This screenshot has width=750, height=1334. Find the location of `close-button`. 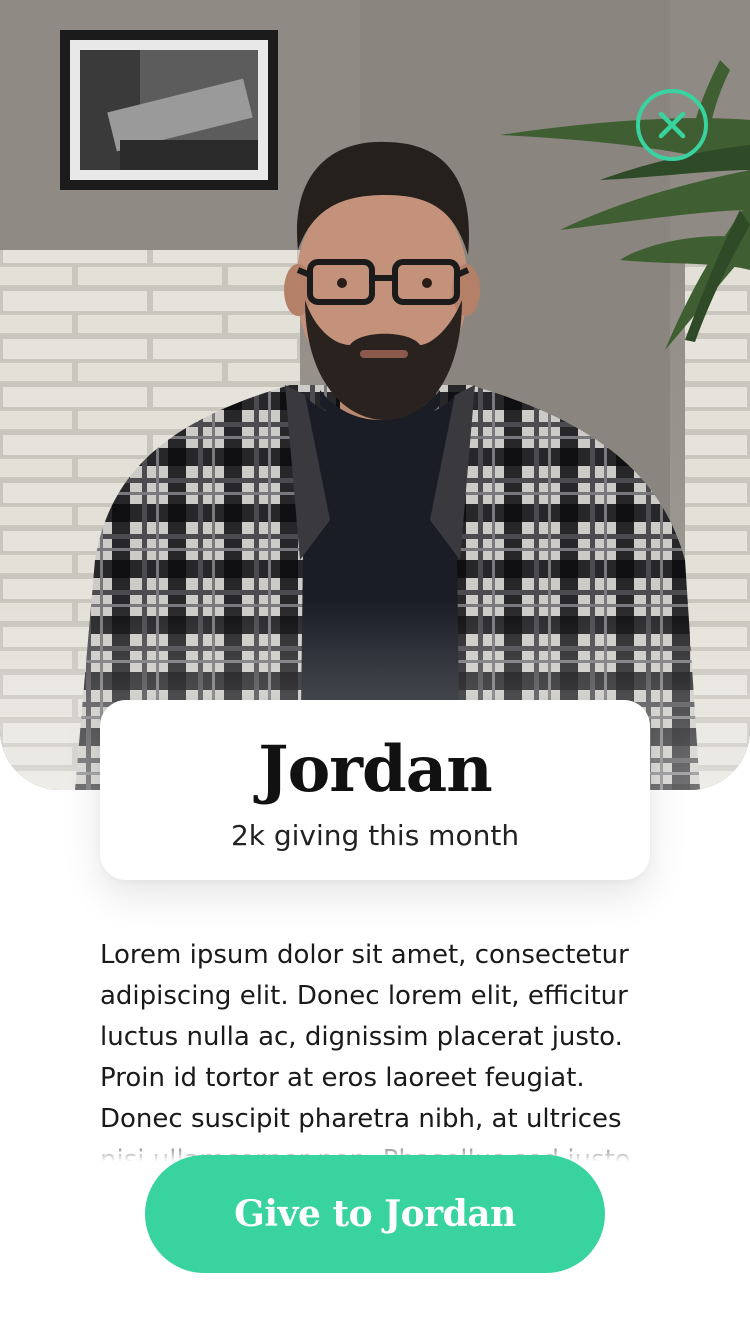

close-button is located at coordinates (672, 125).